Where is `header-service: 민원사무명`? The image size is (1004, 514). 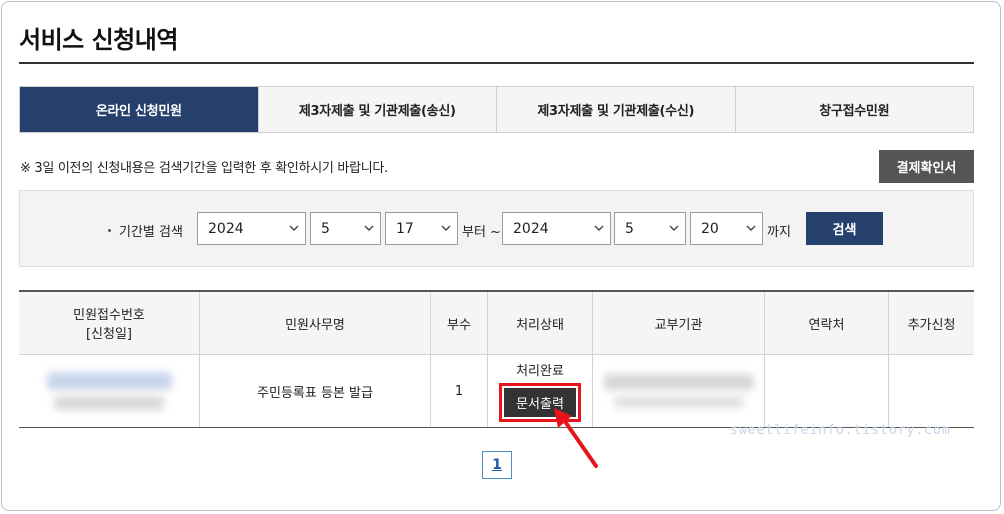
header-service: 민원사무명 is located at coordinates (315, 323).